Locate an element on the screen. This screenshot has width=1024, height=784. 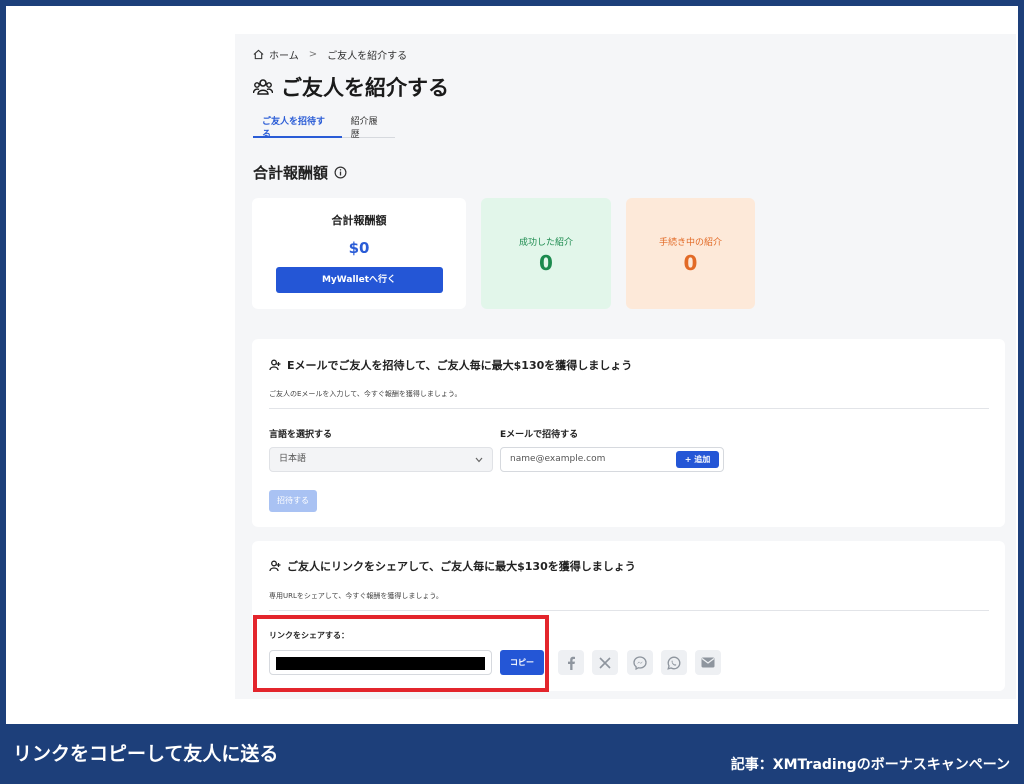
share-facebook-button is located at coordinates (571, 662).